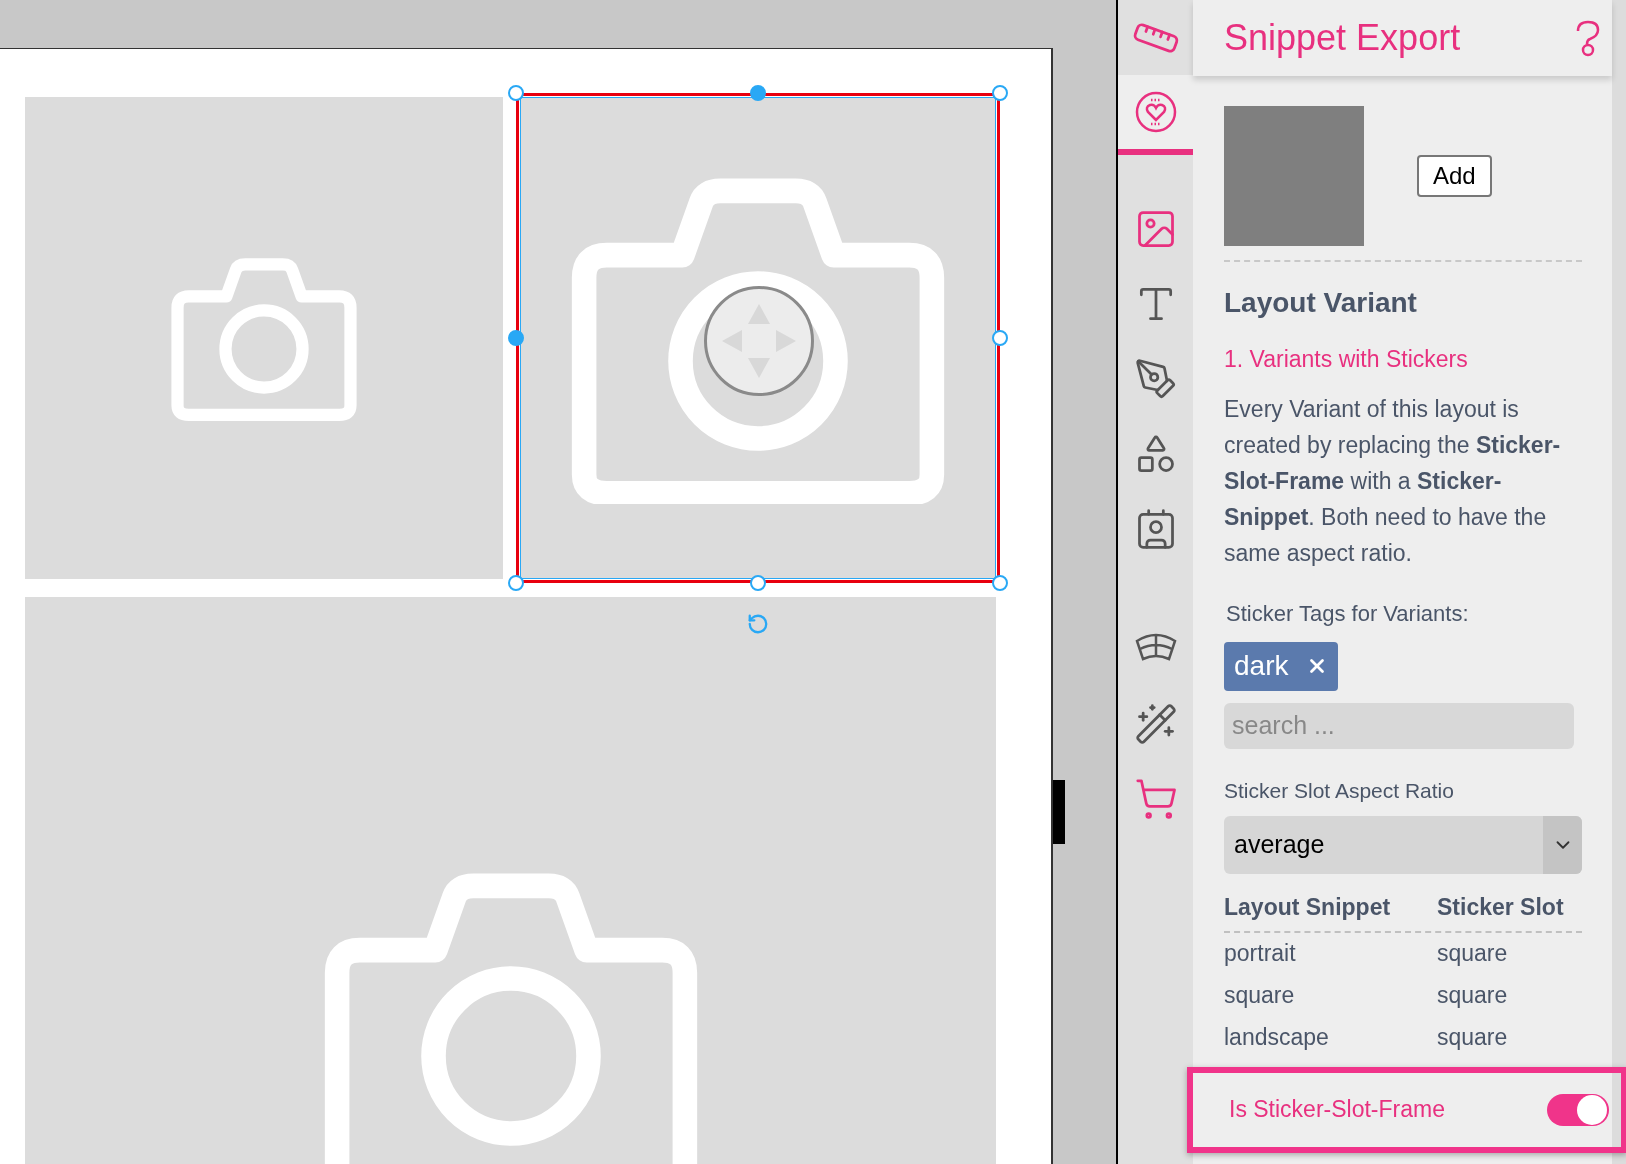 This screenshot has width=1626, height=1164. I want to click on variant-subtitle: 1. Variants with Stickers, so click(1346, 359).